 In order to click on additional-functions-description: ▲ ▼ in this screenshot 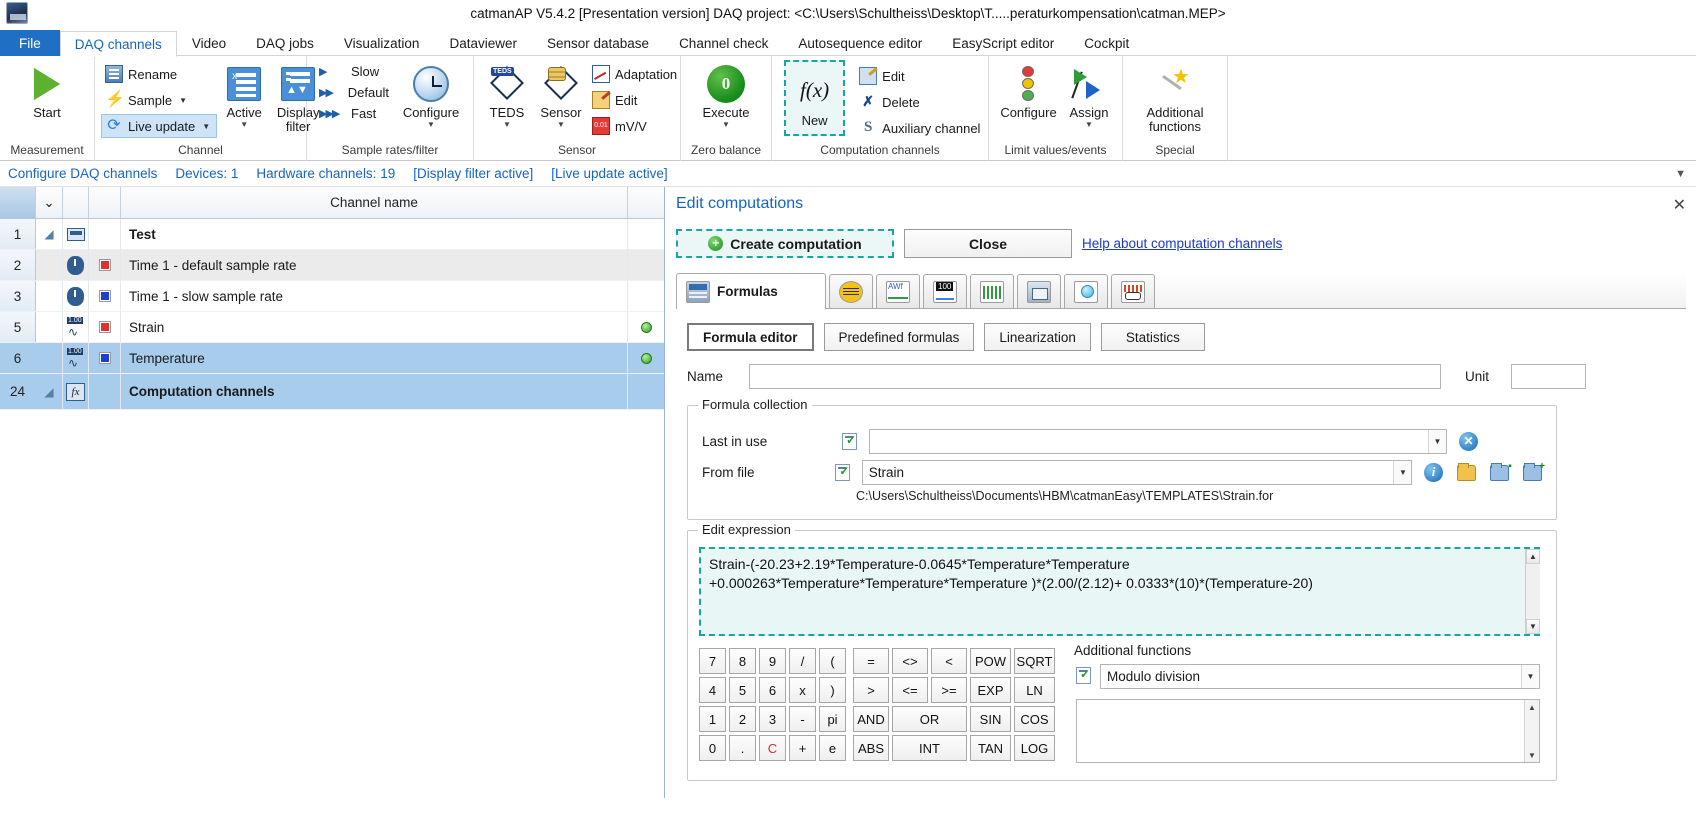, I will do `click(1308, 731)`.